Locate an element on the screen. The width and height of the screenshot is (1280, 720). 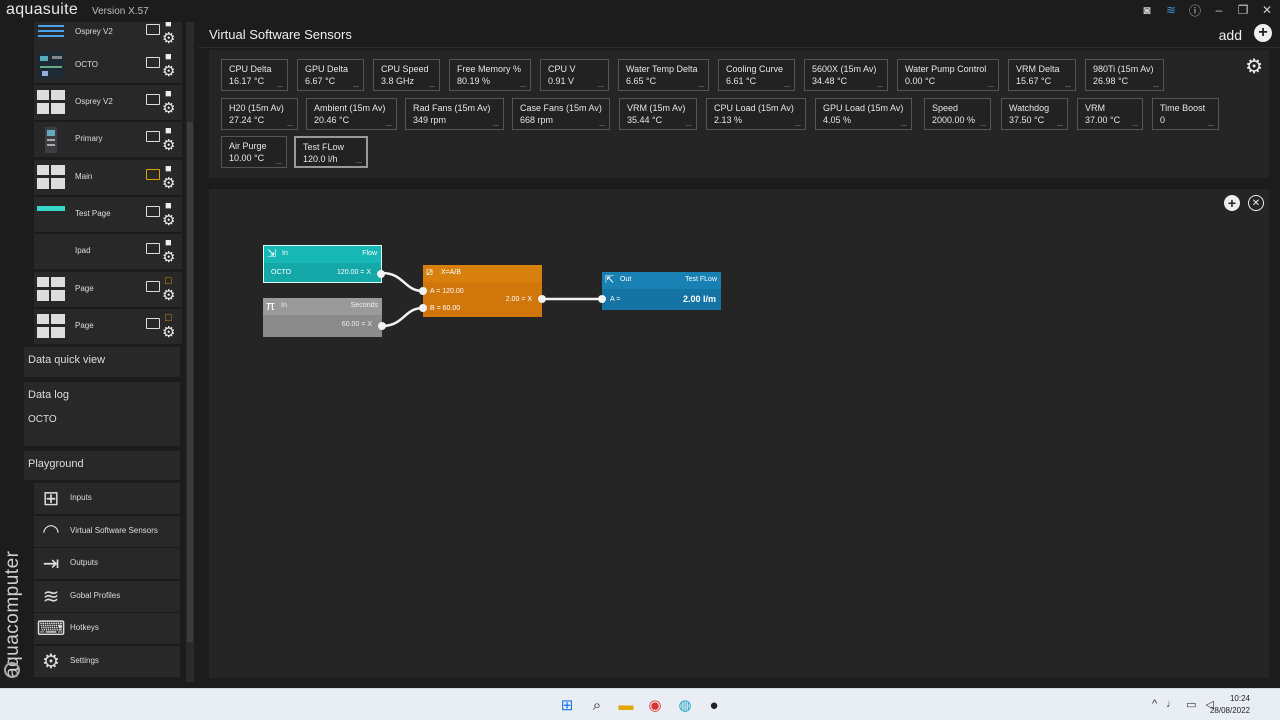
add-label: add is located at coordinates (1230, 35).